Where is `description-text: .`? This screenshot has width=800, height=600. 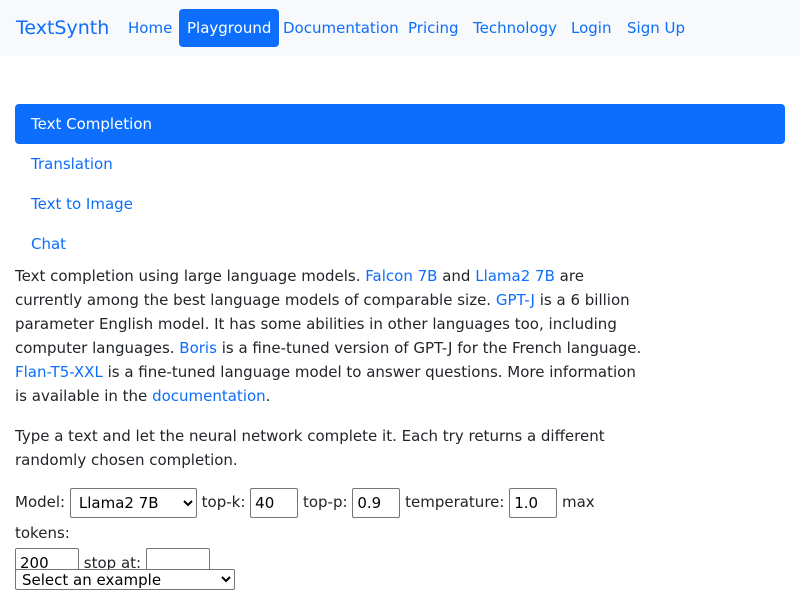
description-text: . is located at coordinates (268, 396).